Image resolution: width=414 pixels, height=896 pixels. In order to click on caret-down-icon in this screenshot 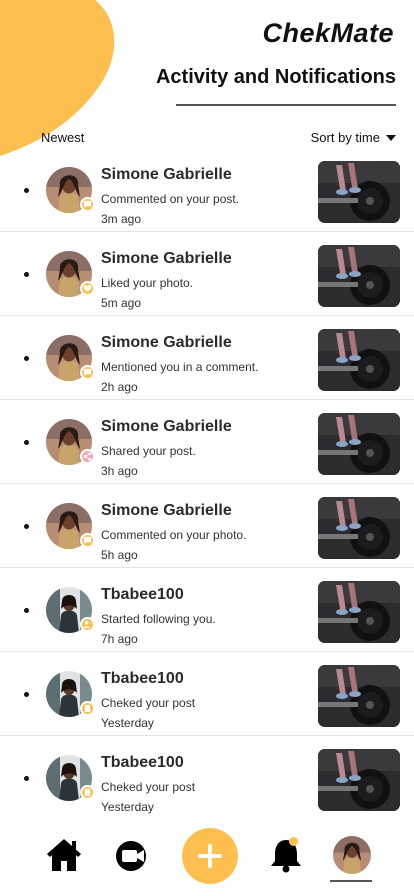, I will do `click(391, 137)`.